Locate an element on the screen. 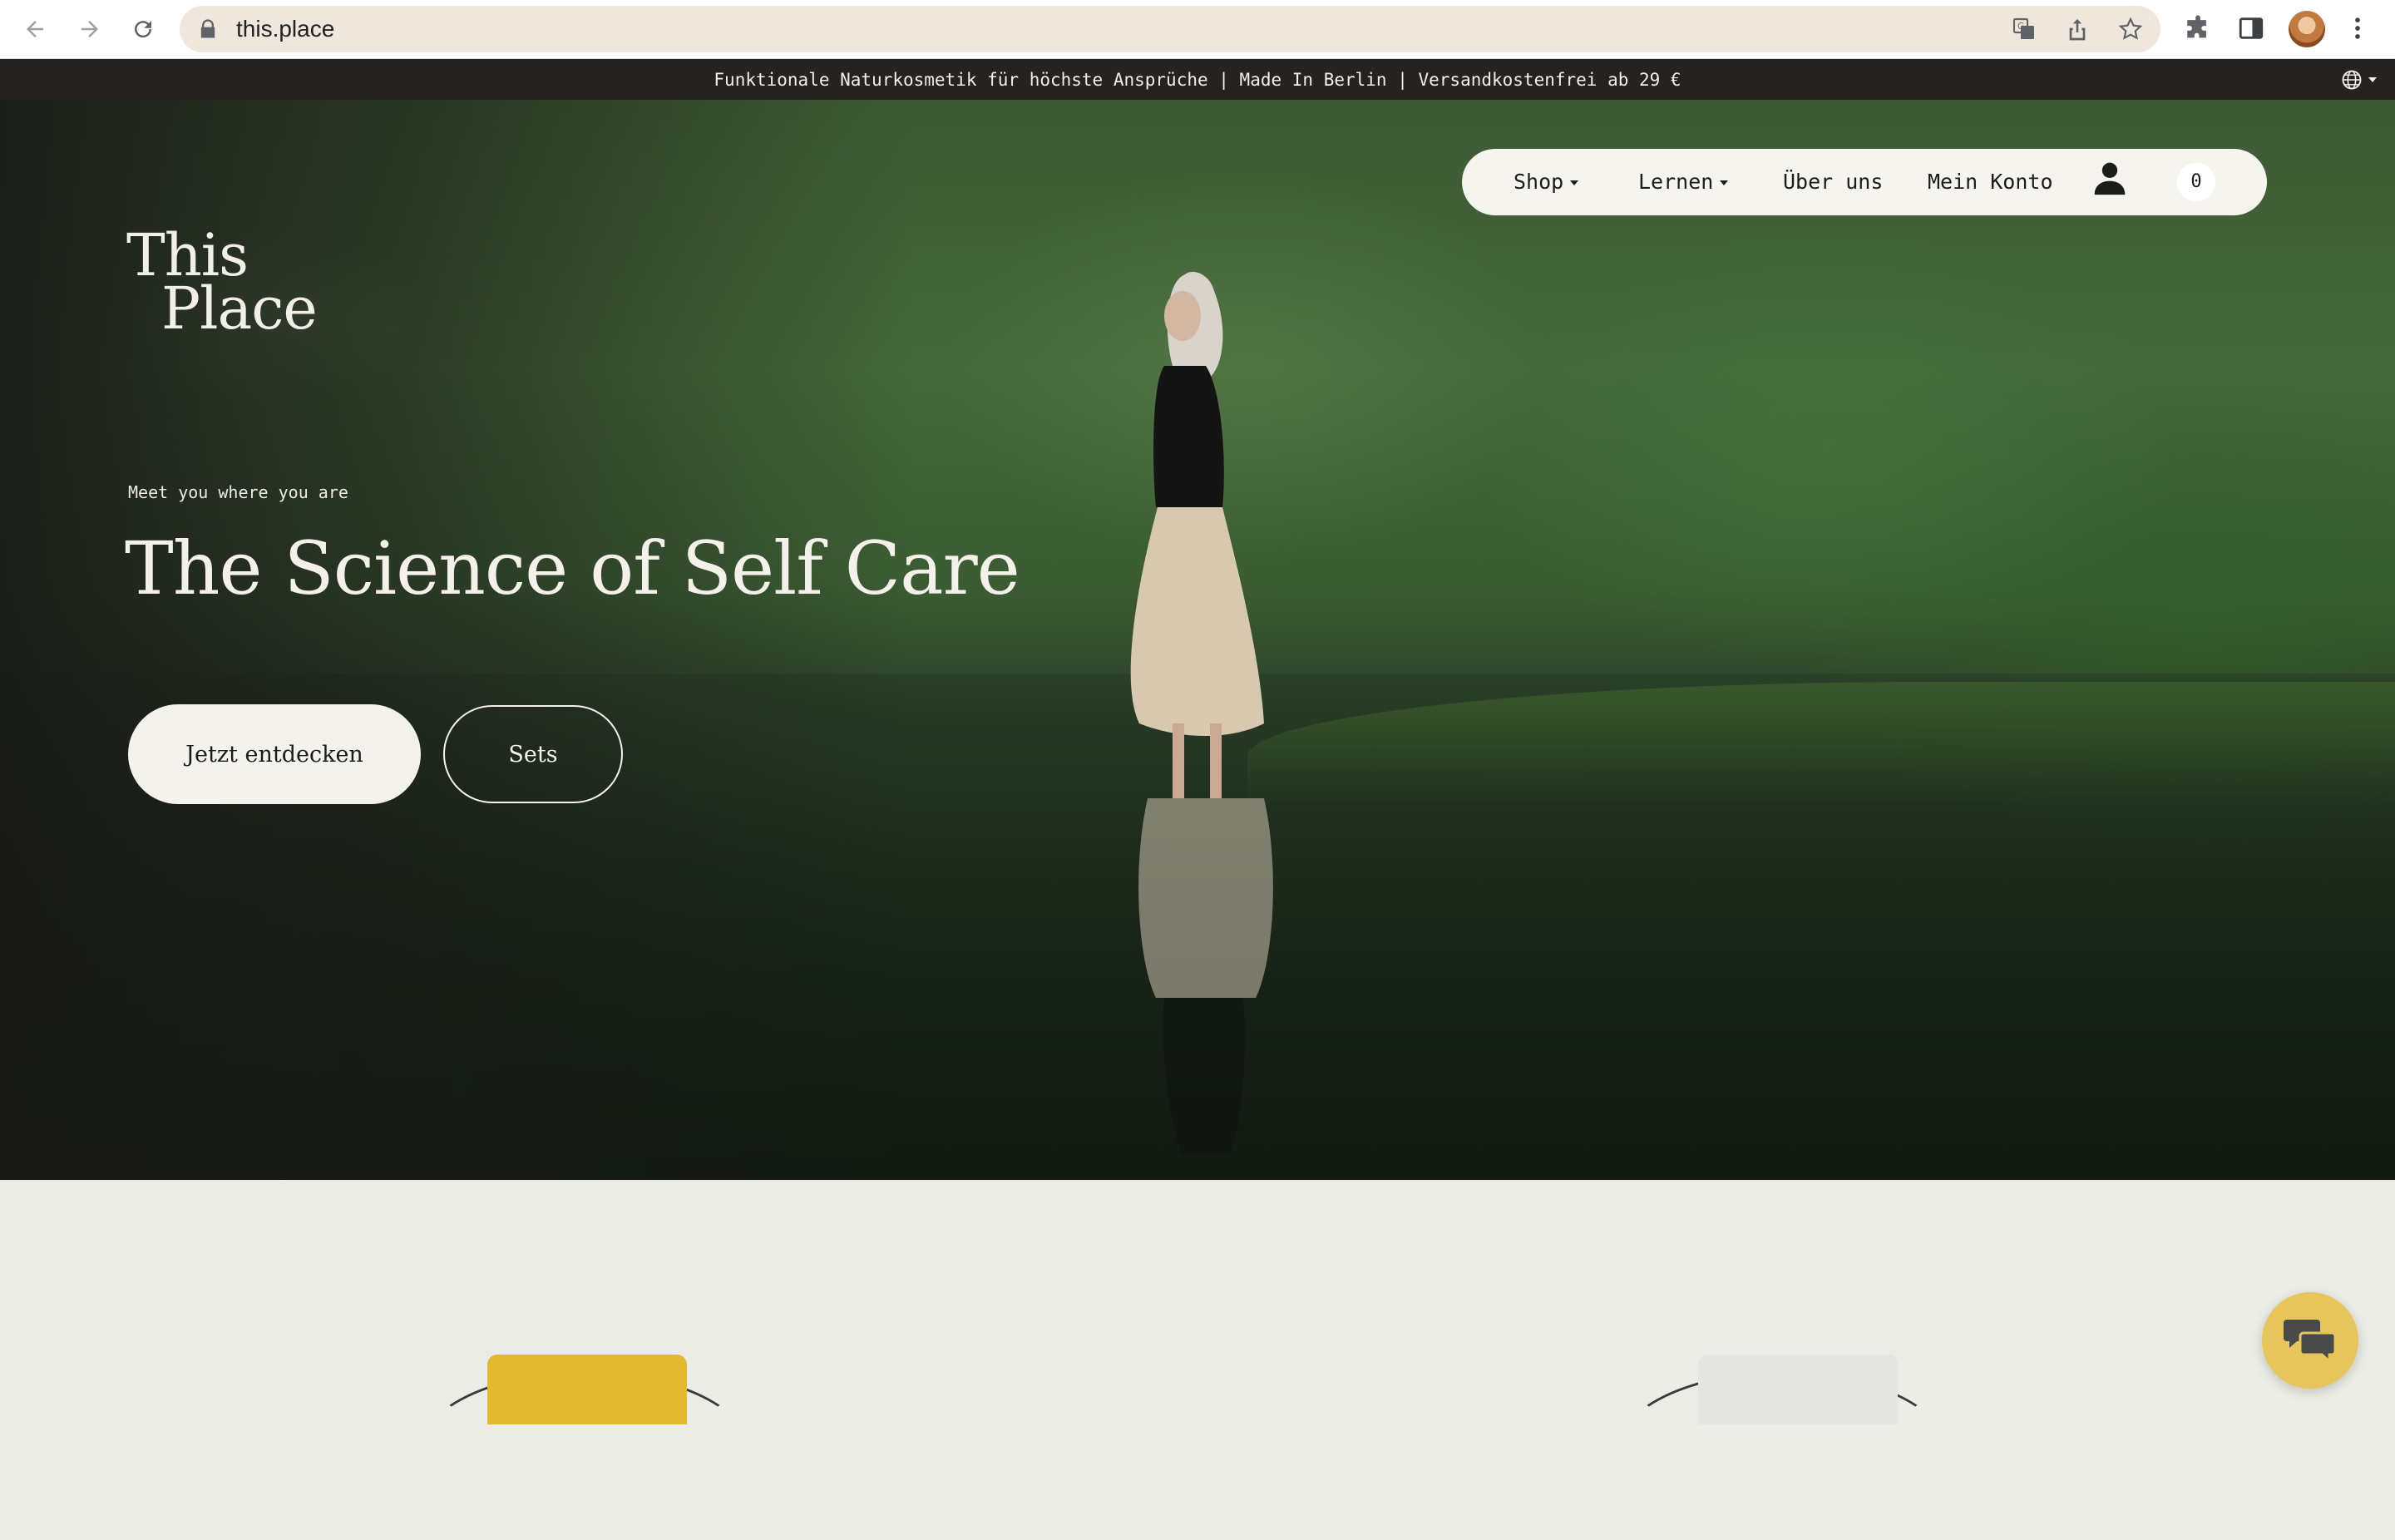 This screenshot has height=1540, width=2395. forward-arrow-icon is located at coordinates (89, 29).